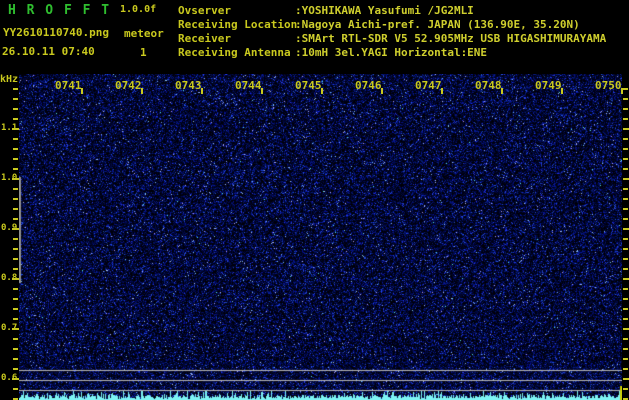  What do you see at coordinates (9, 328) in the screenshot?
I see `freq-label: 0.7` at bounding box center [9, 328].